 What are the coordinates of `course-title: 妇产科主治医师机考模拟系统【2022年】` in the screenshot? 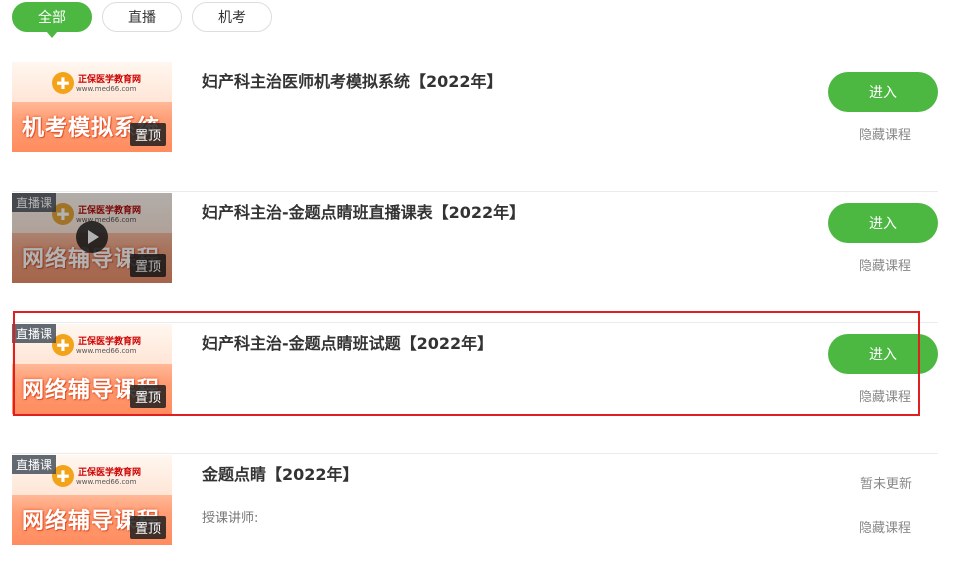 It's located at (352, 80).